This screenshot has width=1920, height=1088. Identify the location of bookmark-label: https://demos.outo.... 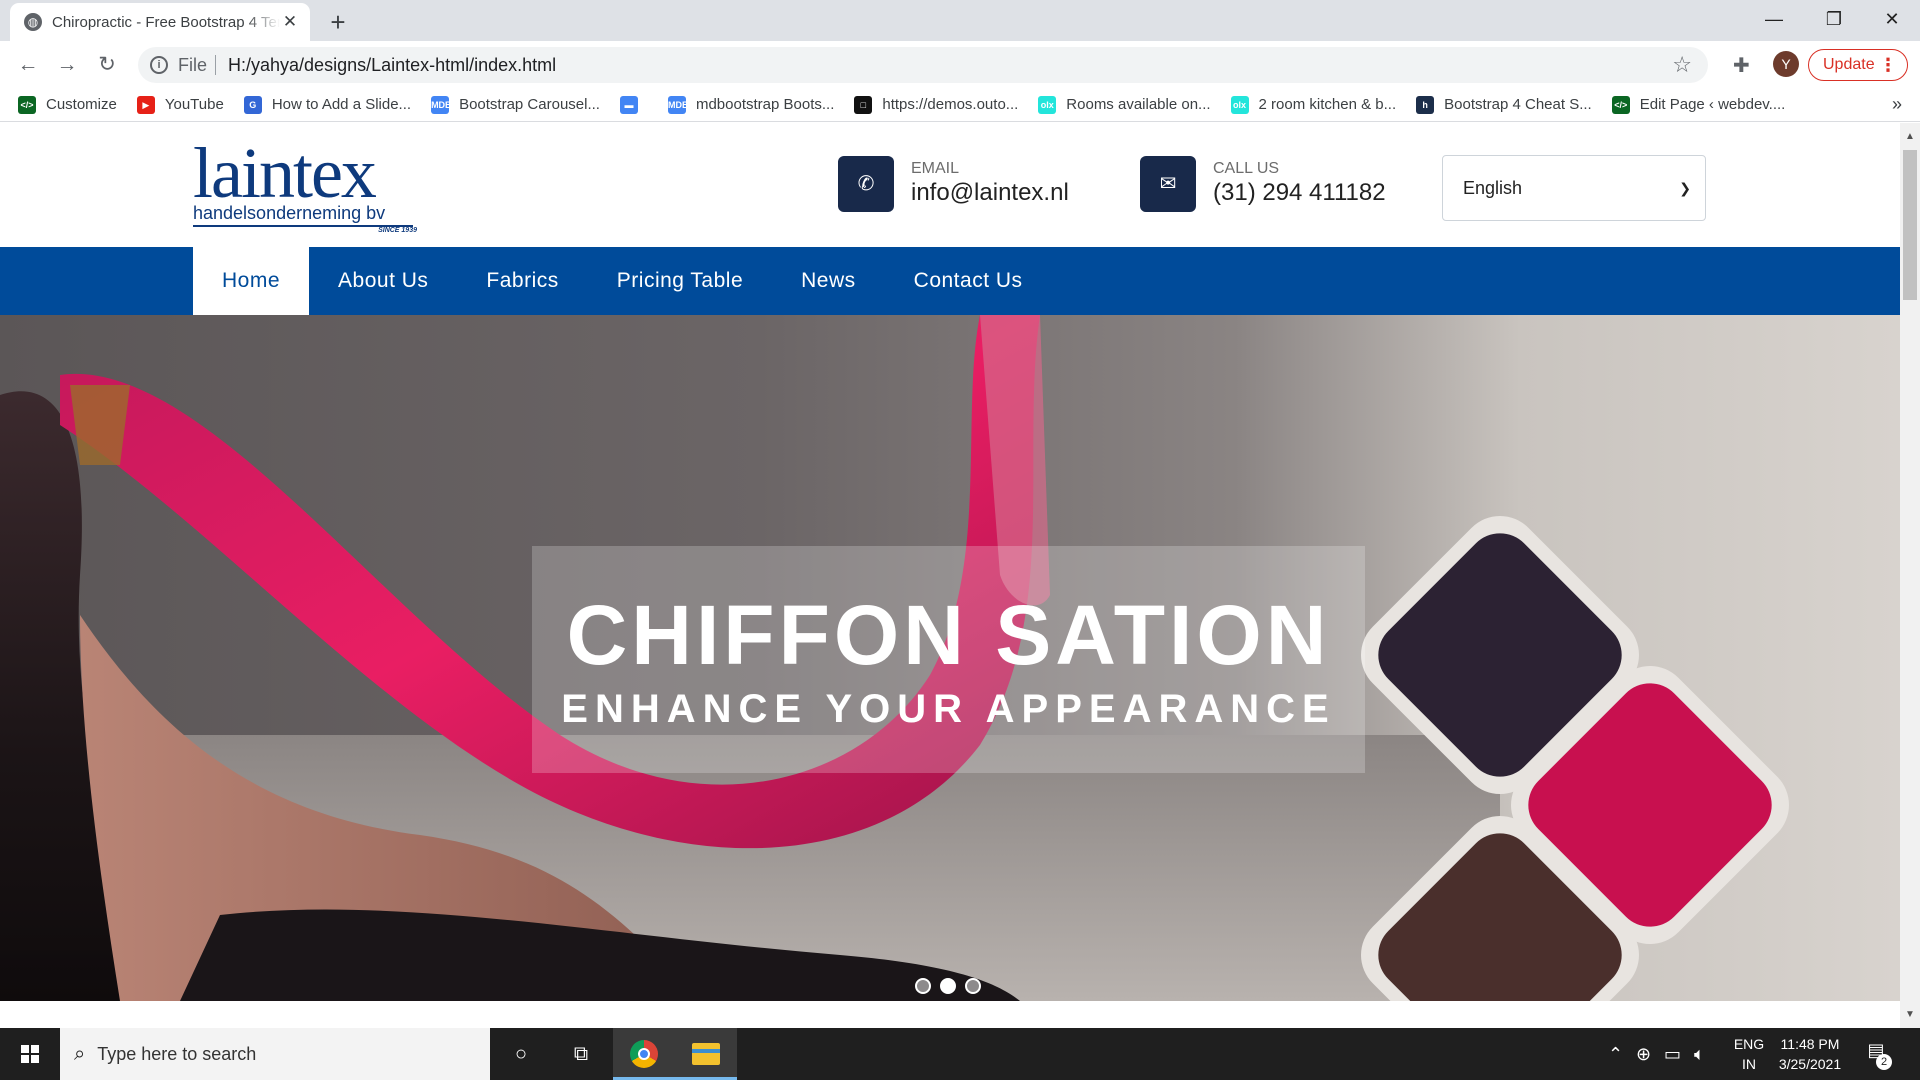
(950, 104).